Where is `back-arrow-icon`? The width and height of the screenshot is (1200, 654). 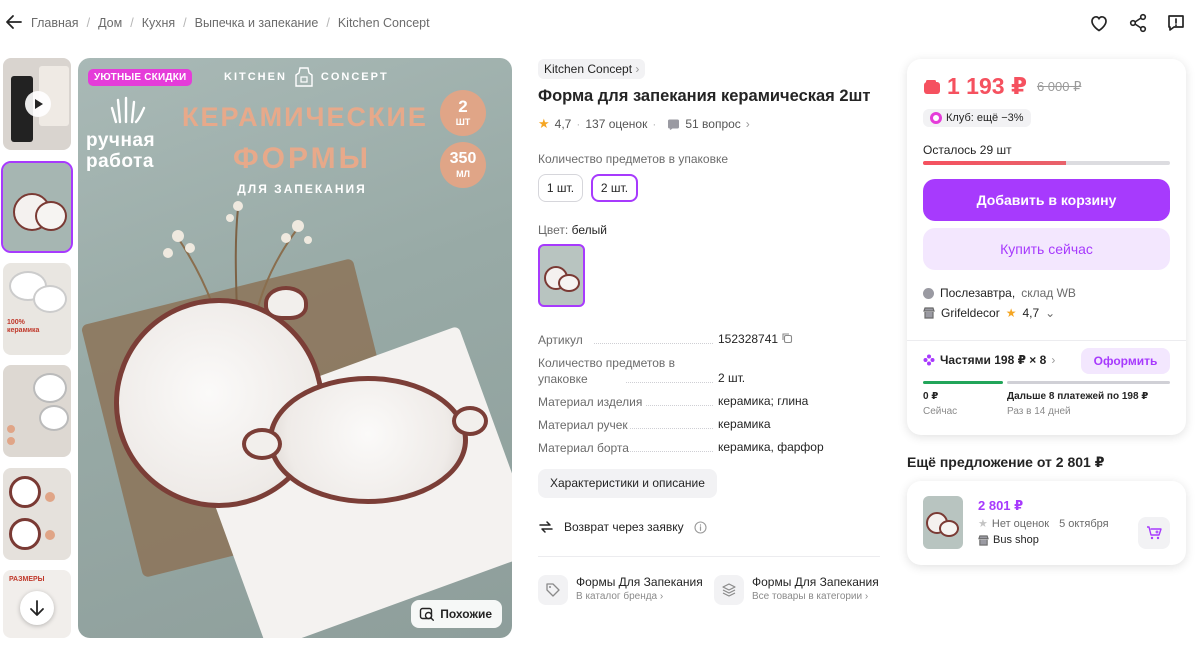
back-arrow-icon is located at coordinates (14, 22).